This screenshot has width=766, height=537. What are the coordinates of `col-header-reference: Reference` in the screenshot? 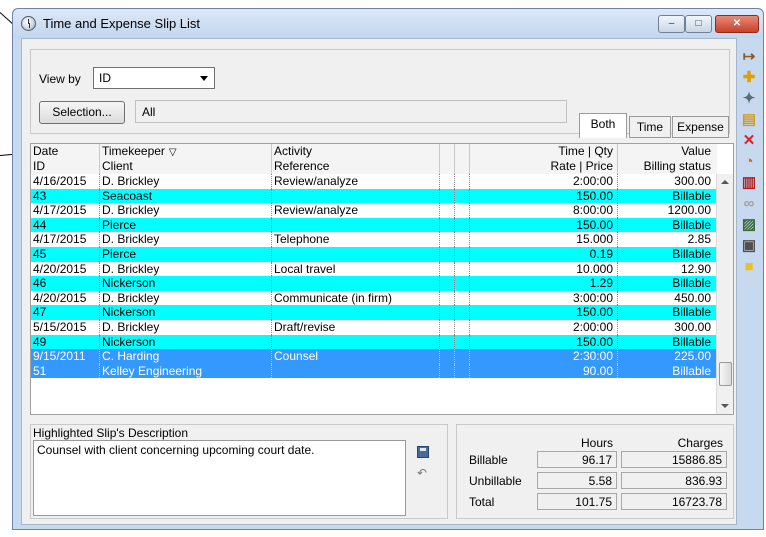 It's located at (355, 166).